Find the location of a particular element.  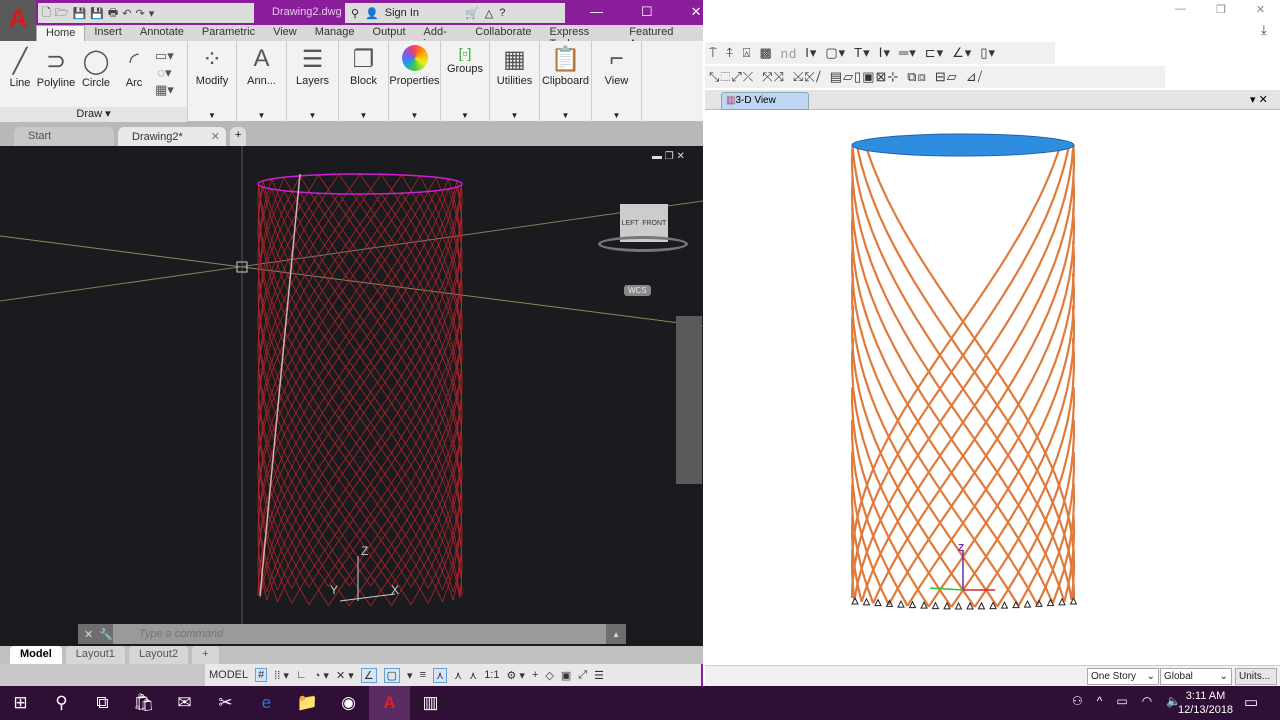

search-icon: ⚲ is located at coordinates (61, 703).